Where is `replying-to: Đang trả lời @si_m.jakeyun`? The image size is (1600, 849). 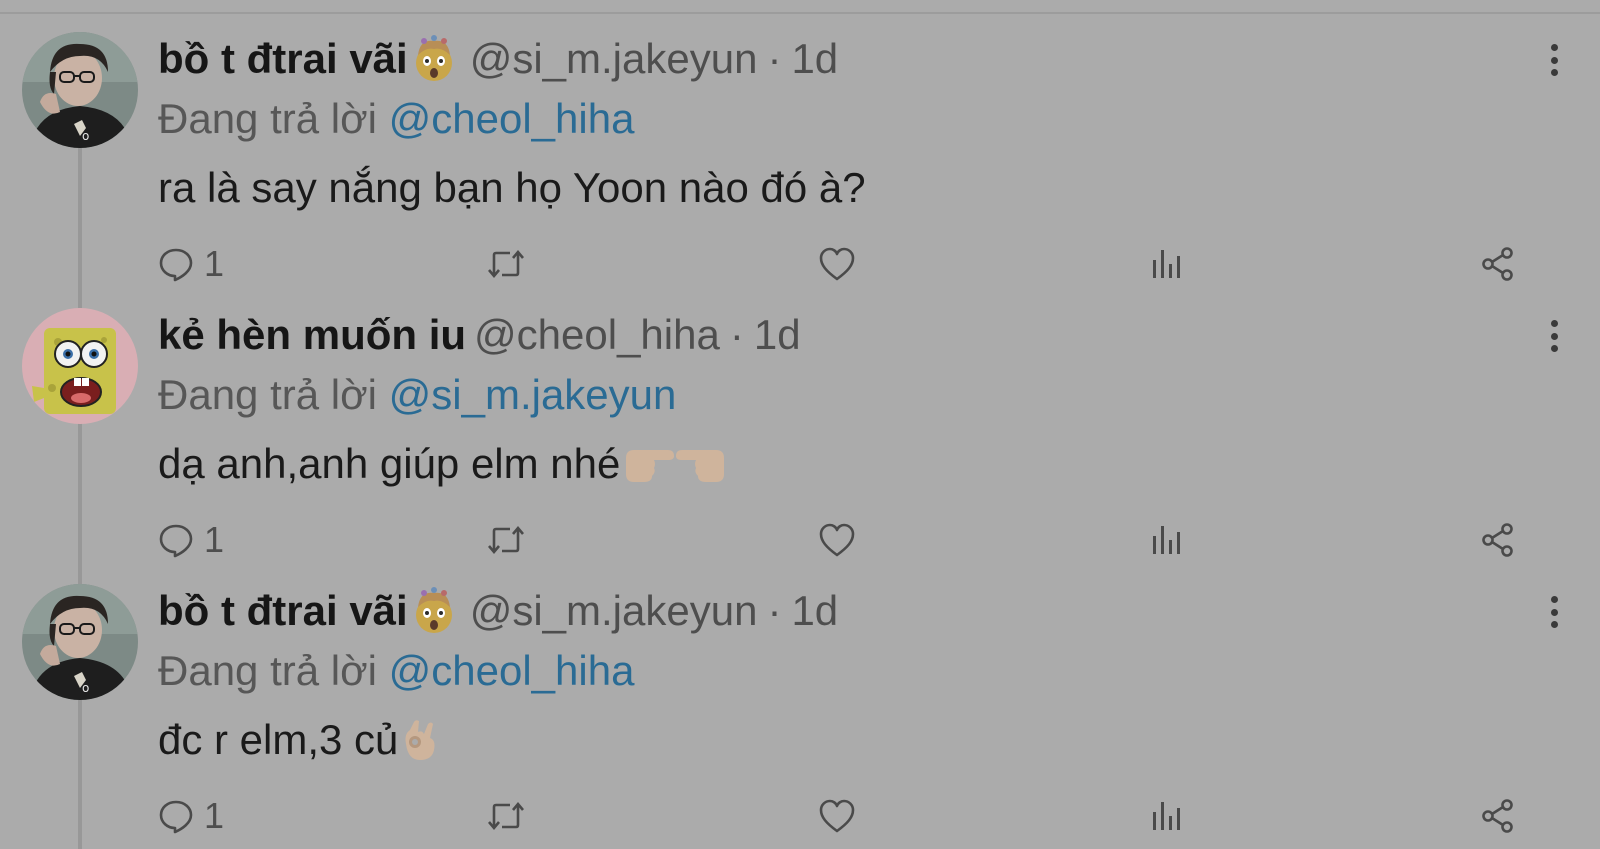
replying-to: Đang trả lời @si_m.jakeyun is located at coordinates (417, 395).